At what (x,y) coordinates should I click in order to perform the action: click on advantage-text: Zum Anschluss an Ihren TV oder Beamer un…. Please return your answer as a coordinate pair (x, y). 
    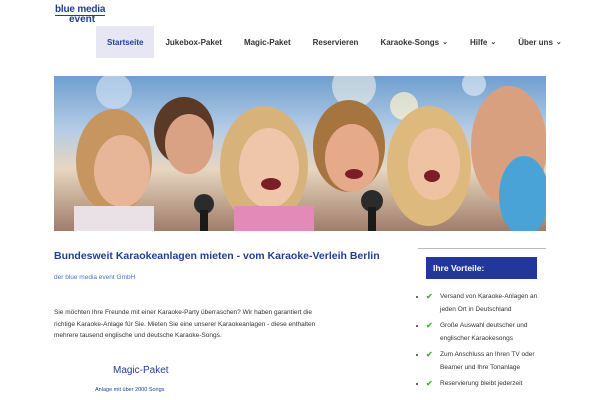
    Looking at the image, I should click on (487, 361).